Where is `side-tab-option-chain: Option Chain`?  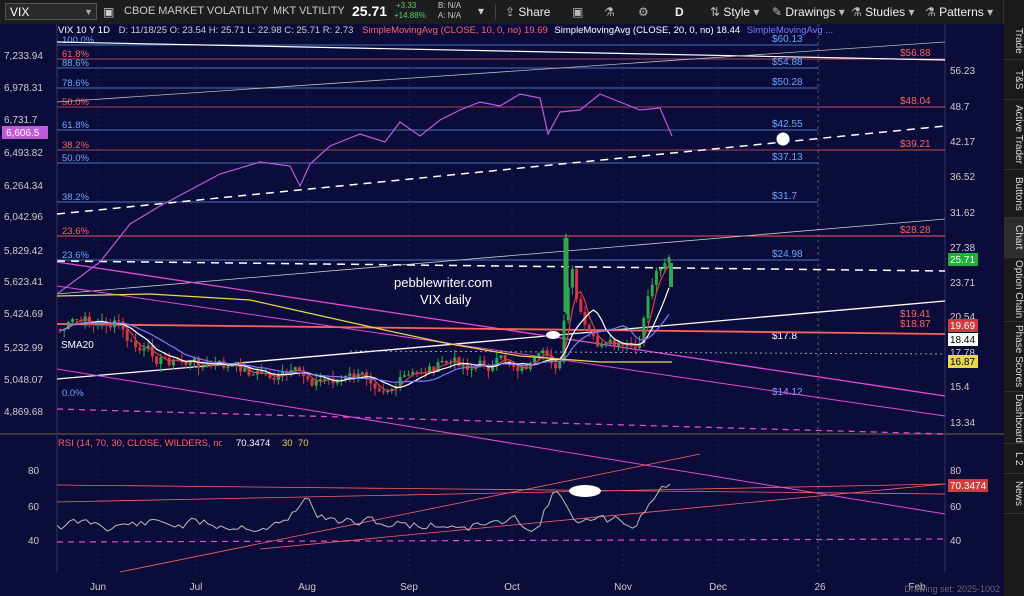 side-tab-option-chain: Option Chain is located at coordinates (1014, 290).